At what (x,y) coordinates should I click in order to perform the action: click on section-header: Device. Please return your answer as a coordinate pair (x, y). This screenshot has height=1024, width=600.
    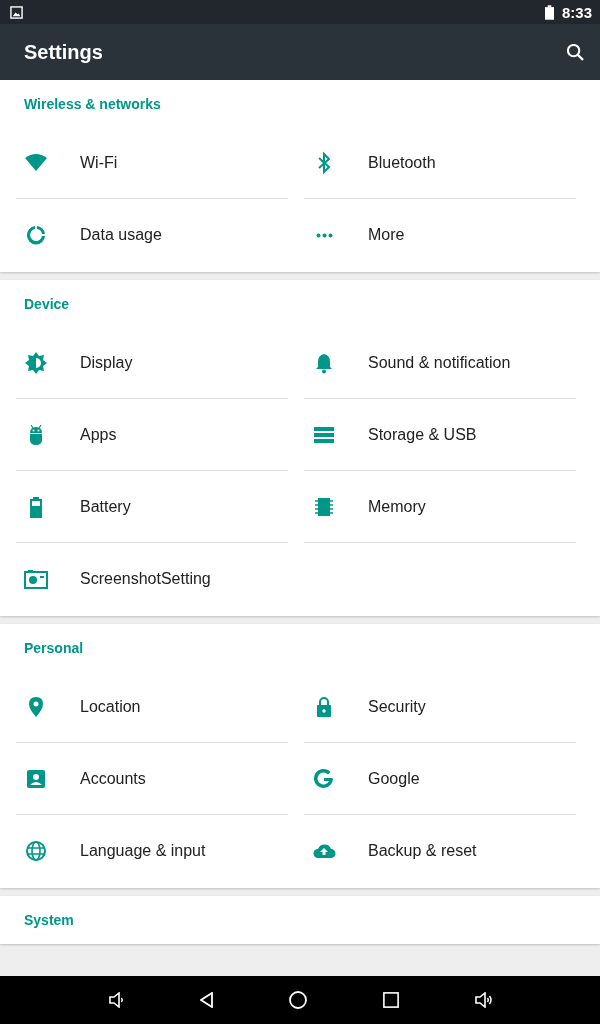
    Looking at the image, I should click on (47, 304).